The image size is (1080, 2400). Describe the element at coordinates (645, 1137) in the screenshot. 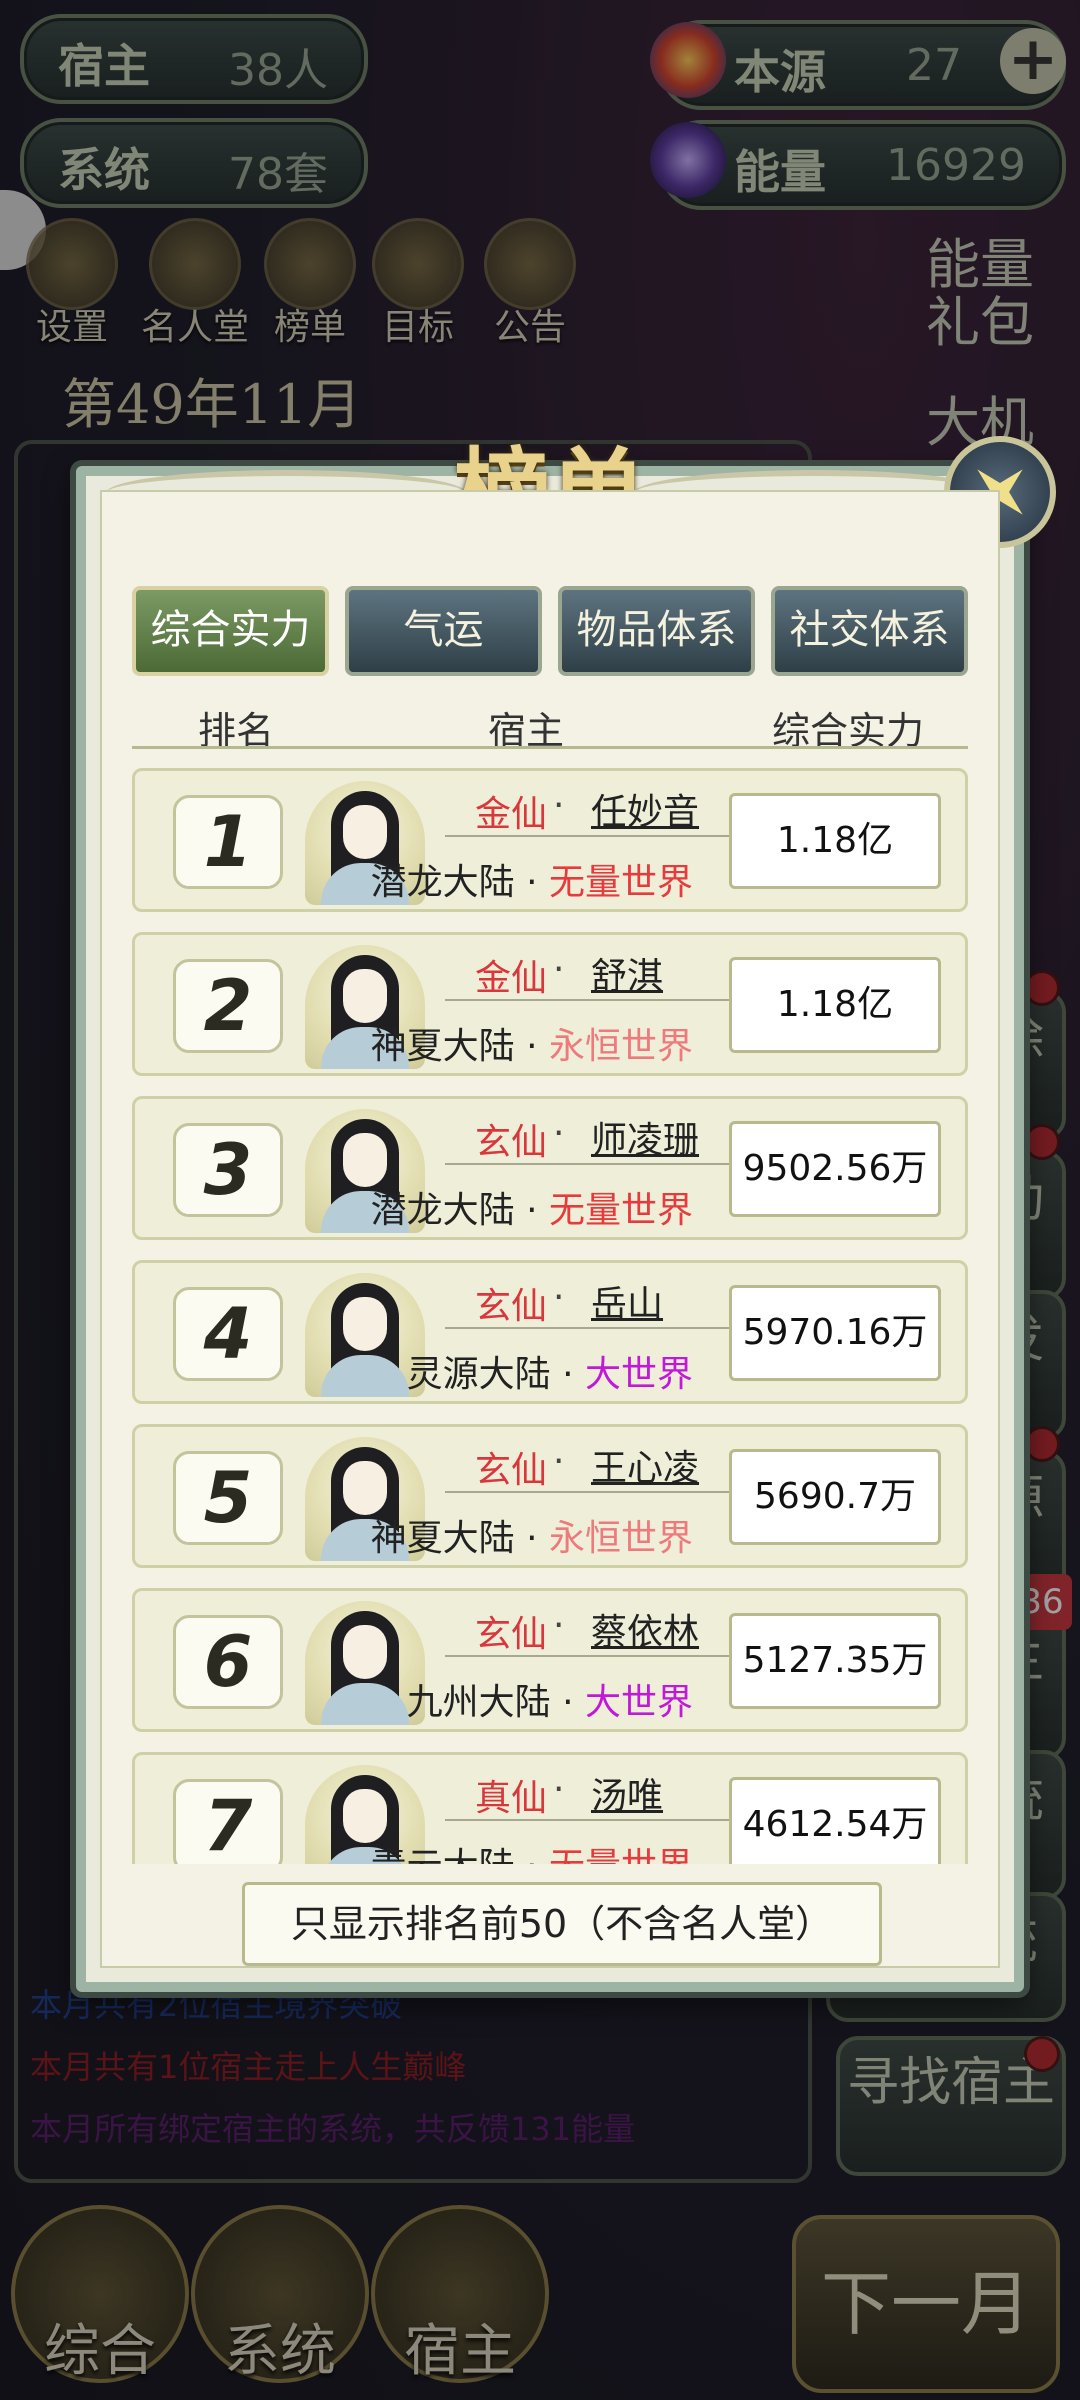

I see `host-name: 师凌珊` at that location.